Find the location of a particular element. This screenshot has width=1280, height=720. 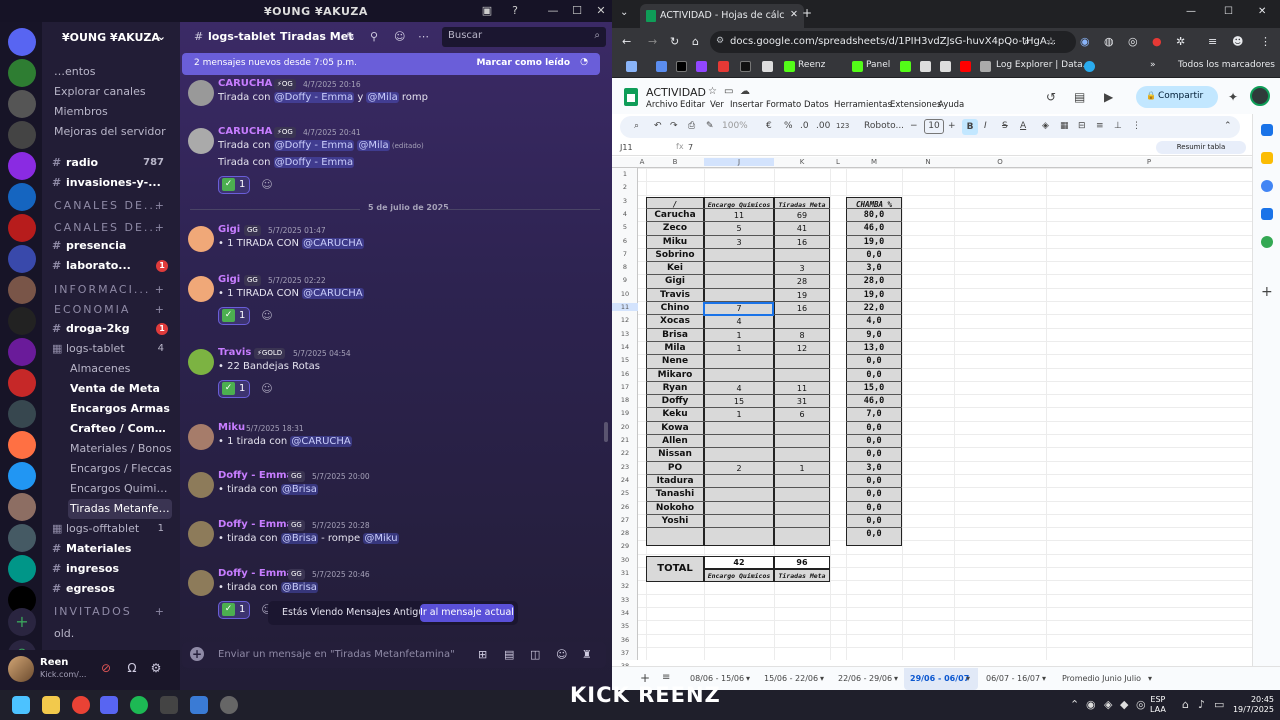

tray-app-icon: ◉ is located at coordinates (1091, 704).